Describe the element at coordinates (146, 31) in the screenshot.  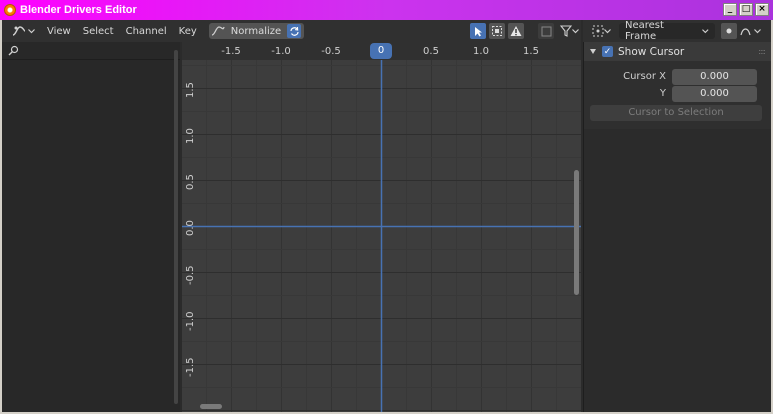
I see `menu-channel: Channel` at that location.